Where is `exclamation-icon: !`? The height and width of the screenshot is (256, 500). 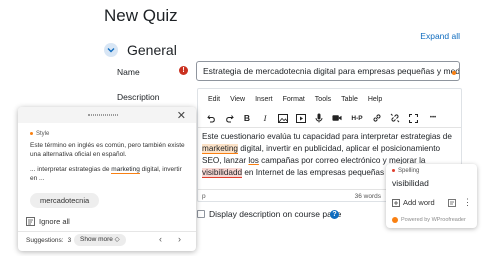
exclamation-icon: ! is located at coordinates (183, 70).